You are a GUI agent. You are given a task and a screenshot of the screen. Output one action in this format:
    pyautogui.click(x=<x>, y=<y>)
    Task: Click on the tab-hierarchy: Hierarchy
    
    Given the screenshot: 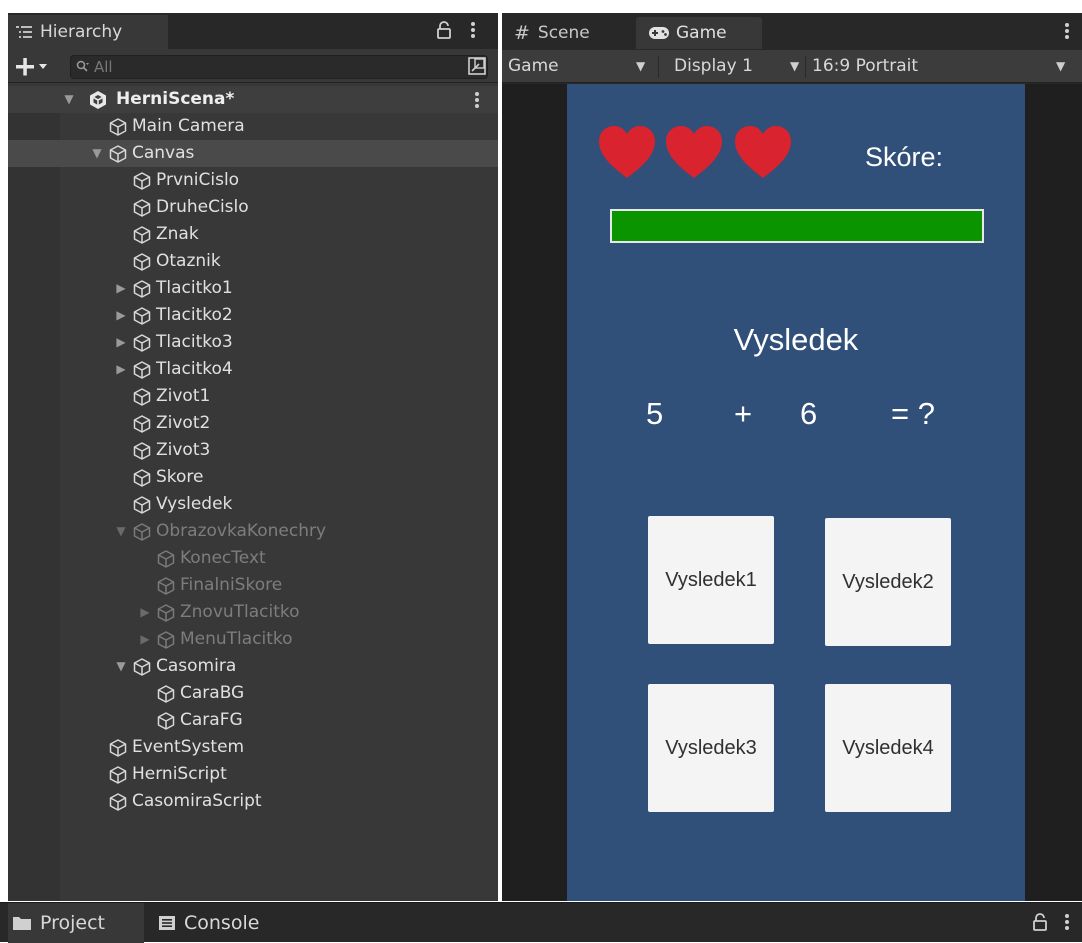 What is the action you would take?
    pyautogui.click(x=88, y=32)
    